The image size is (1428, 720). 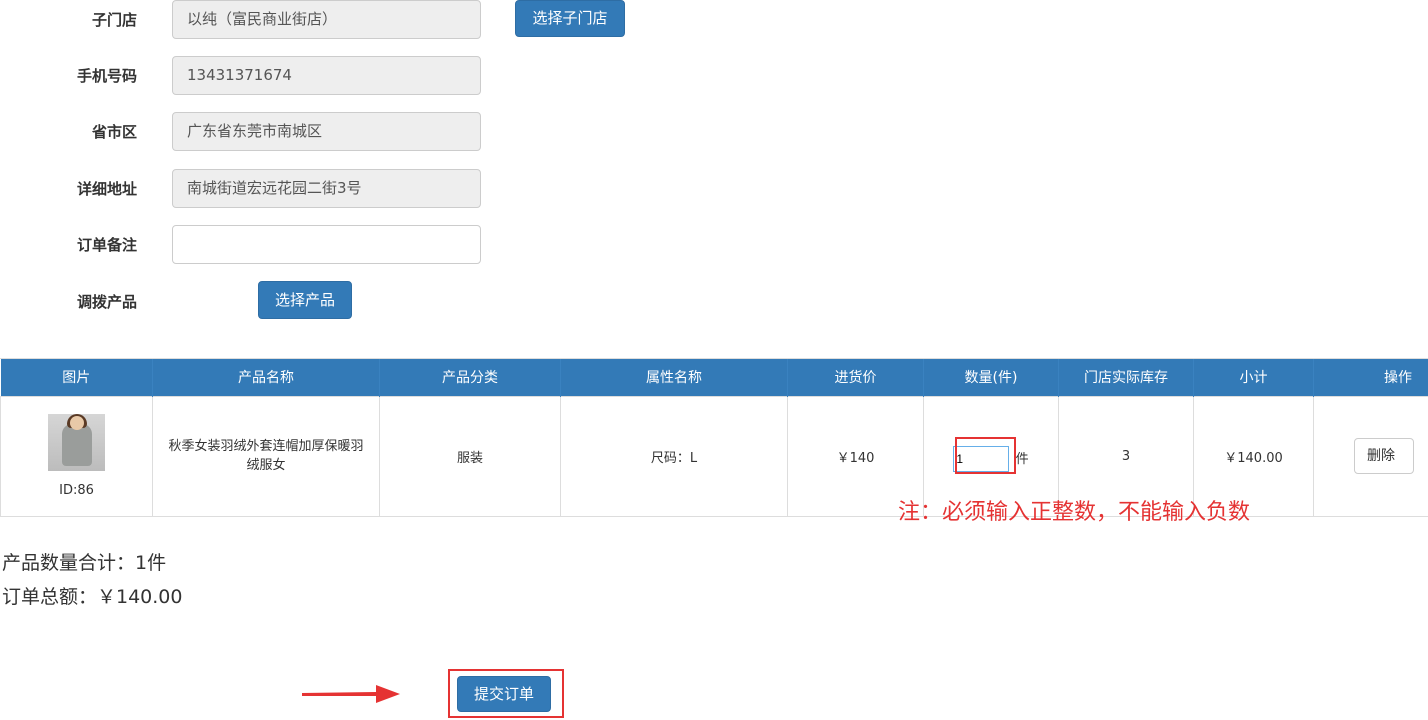 What do you see at coordinates (76, 377) in the screenshot?
I see `header-image: 图片` at bounding box center [76, 377].